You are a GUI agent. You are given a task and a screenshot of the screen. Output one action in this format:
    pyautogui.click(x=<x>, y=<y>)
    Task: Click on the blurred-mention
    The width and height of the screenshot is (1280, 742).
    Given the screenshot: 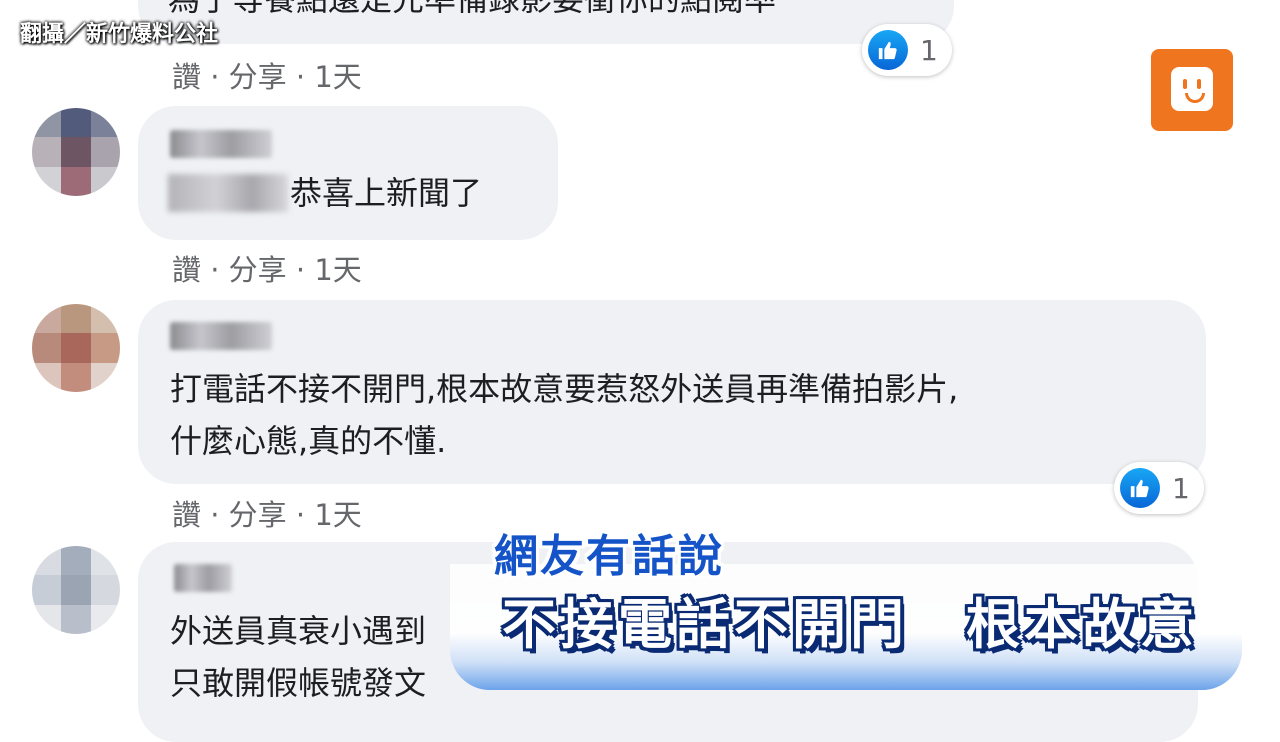 What is the action you would take?
    pyautogui.click(x=228, y=193)
    